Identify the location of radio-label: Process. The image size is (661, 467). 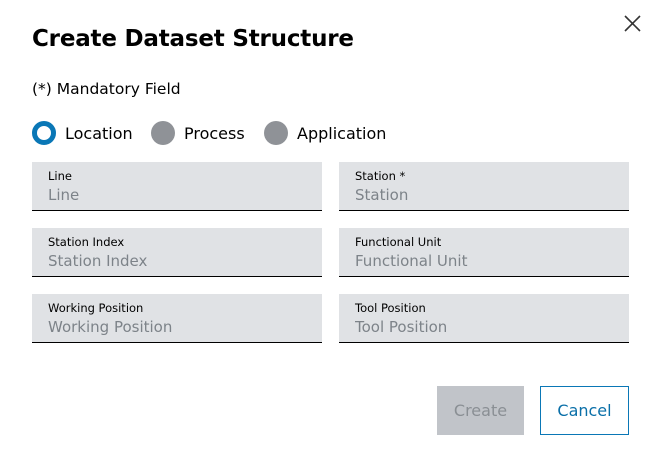
(214, 133).